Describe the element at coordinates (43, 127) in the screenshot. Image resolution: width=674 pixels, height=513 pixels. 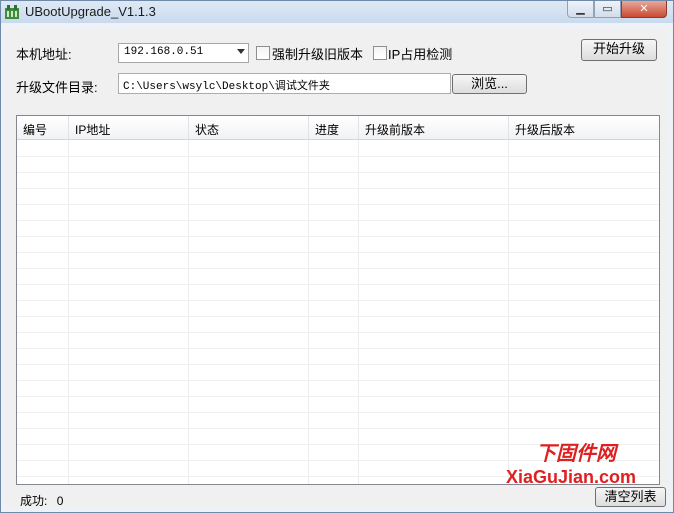
I see `column-header-number: 编号` at that location.